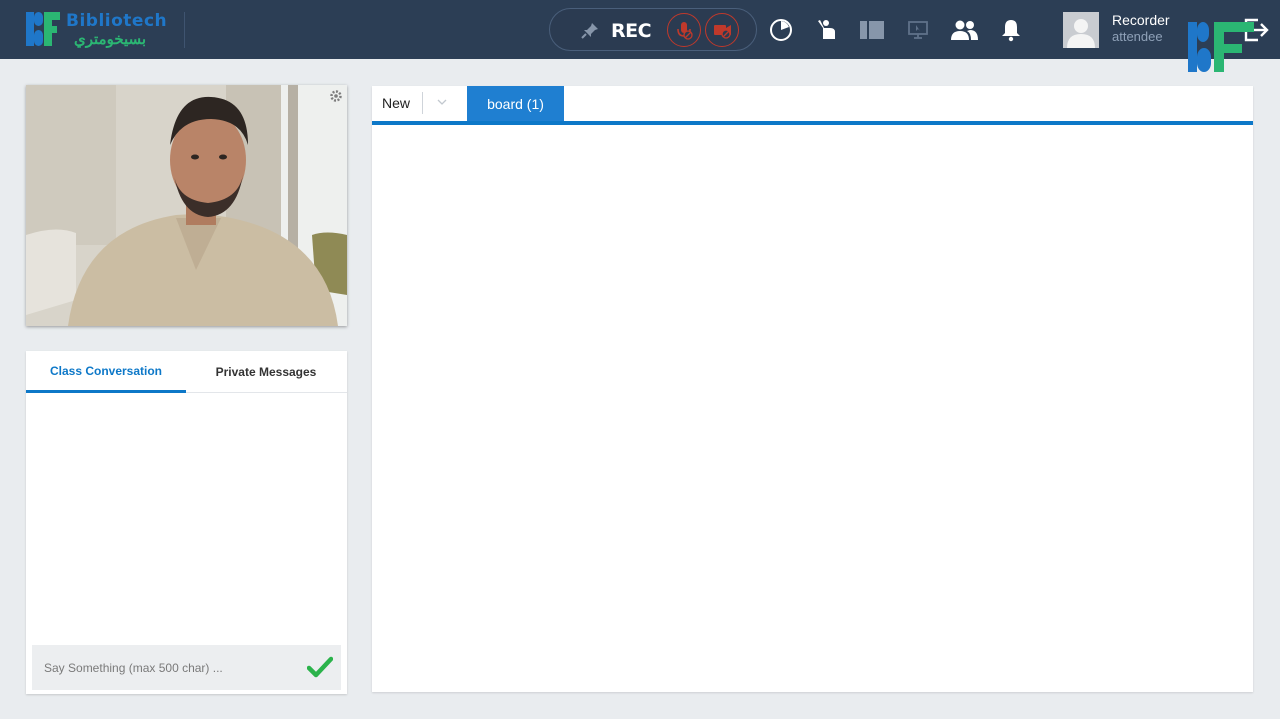  I want to click on chevron-down-icon, so click(442, 101).